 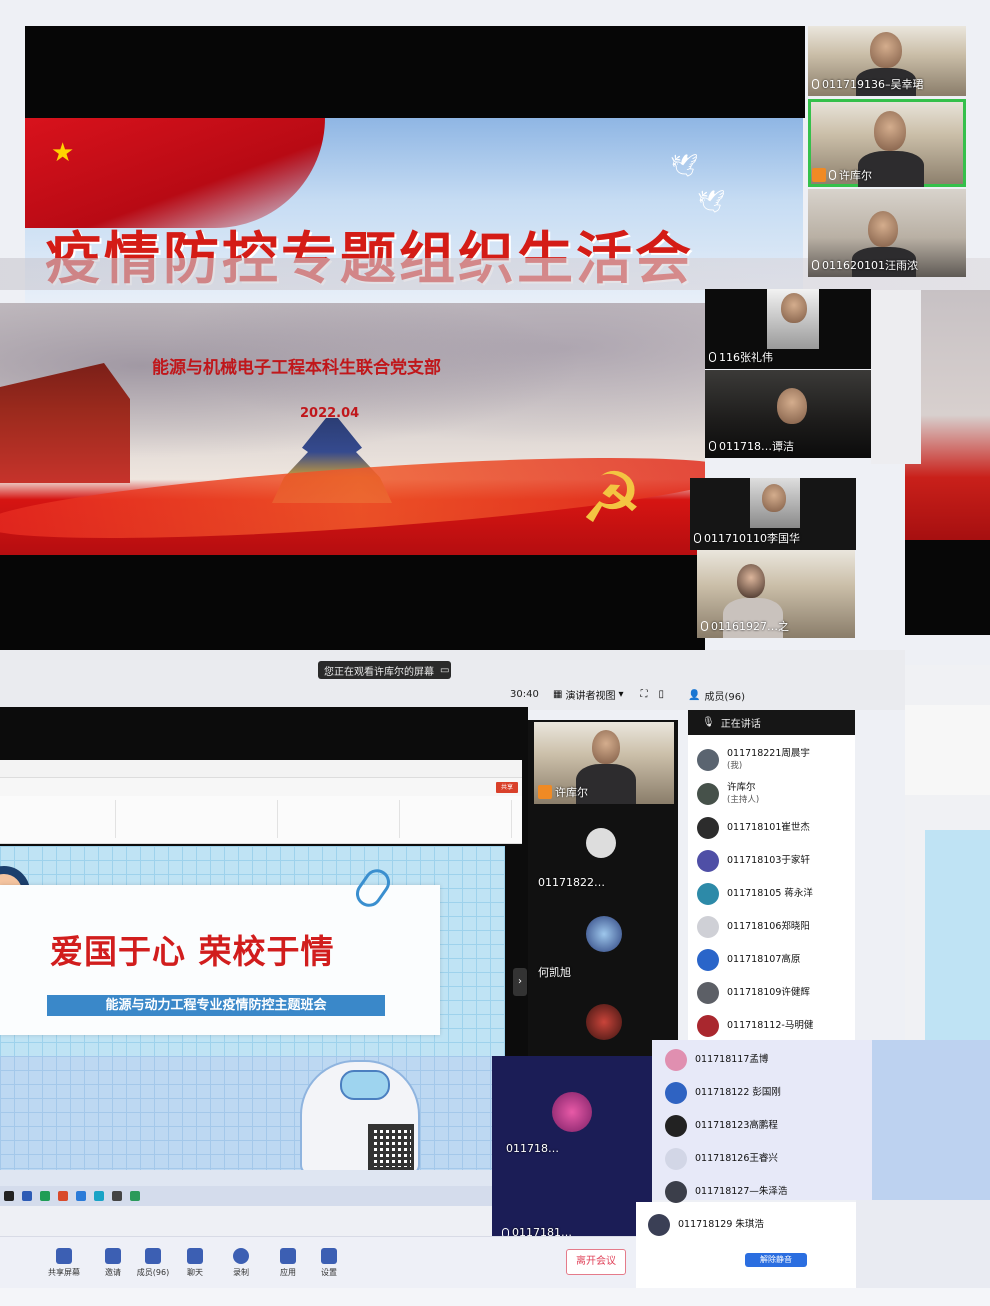 I want to click on chevron-down-icon: ▾, so click(x=621, y=694).